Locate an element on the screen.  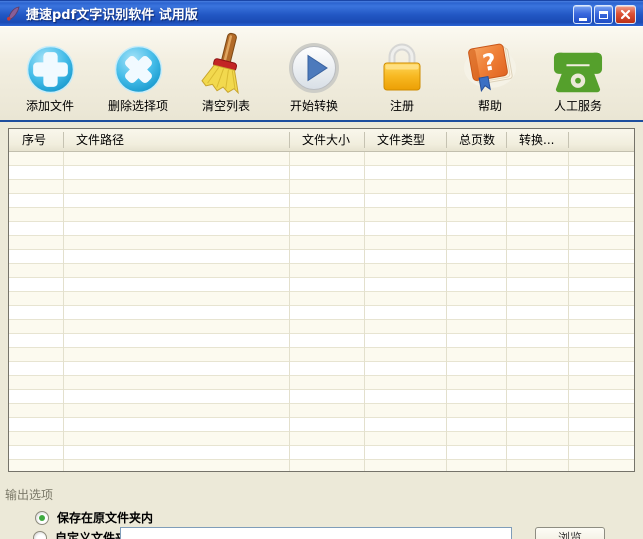
start-convert-icon is located at coordinates (314, 64).